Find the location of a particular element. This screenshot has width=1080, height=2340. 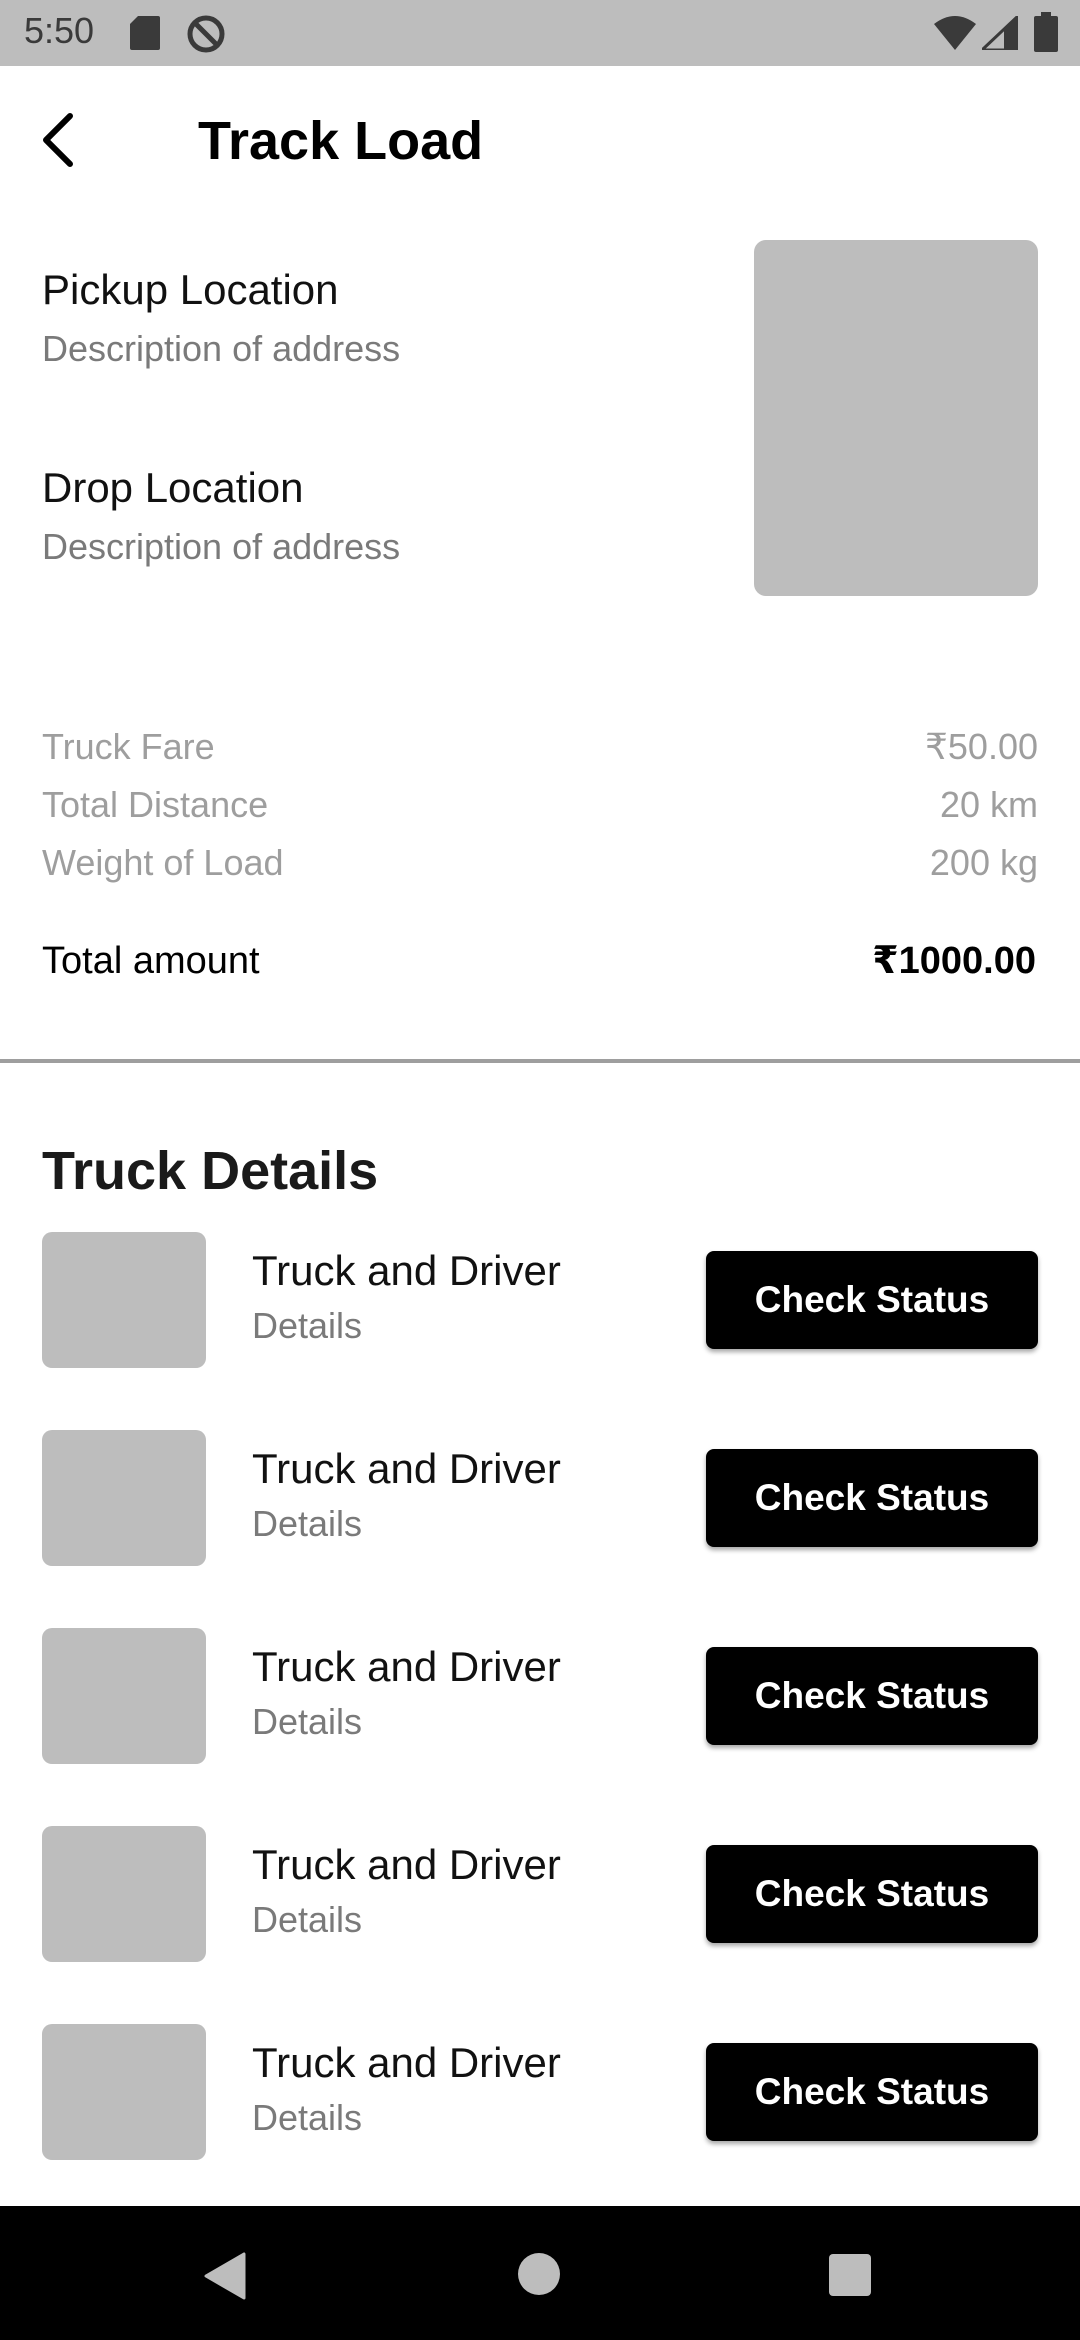

sd-card-icon is located at coordinates (145, 33).